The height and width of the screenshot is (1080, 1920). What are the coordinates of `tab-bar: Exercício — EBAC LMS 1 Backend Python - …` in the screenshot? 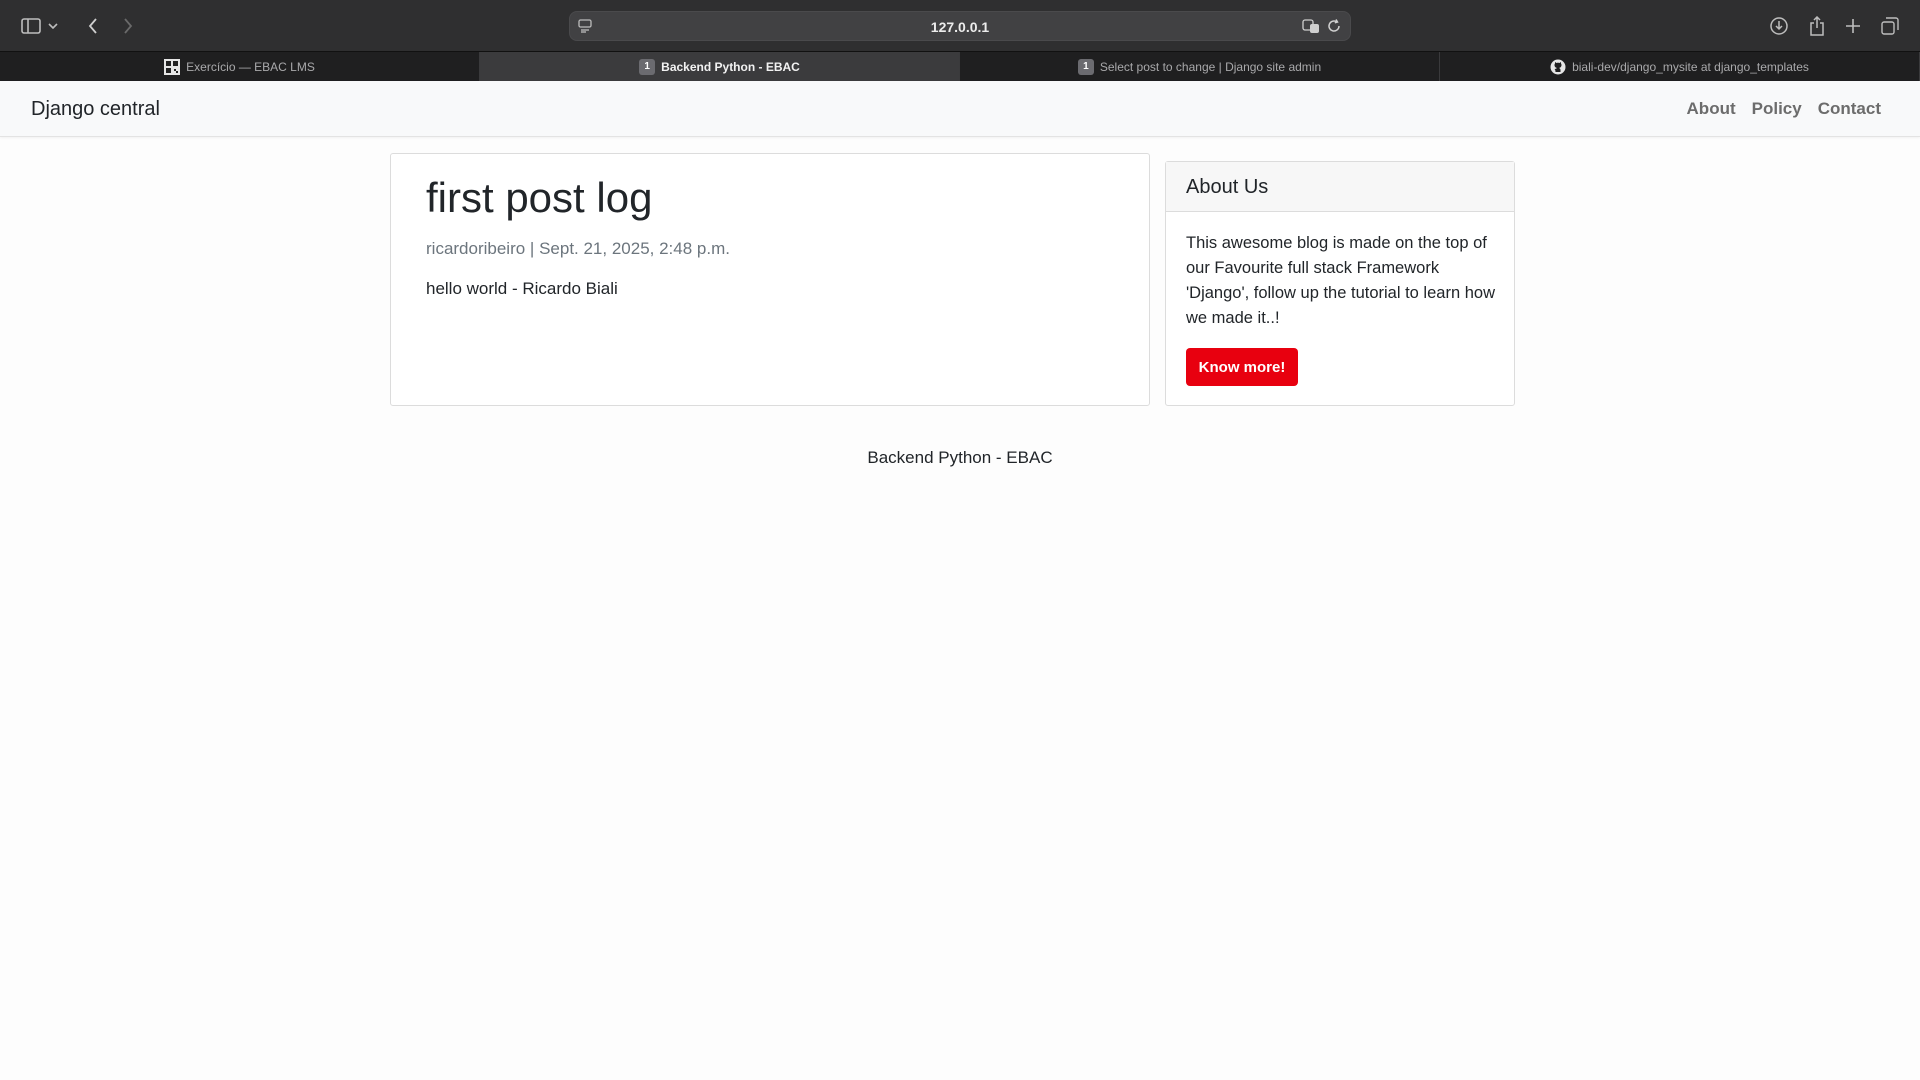 It's located at (960, 66).